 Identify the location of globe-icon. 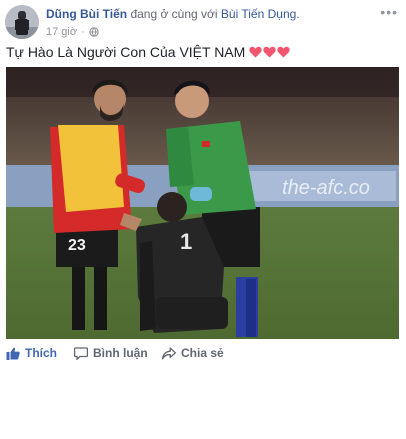
(94, 32).